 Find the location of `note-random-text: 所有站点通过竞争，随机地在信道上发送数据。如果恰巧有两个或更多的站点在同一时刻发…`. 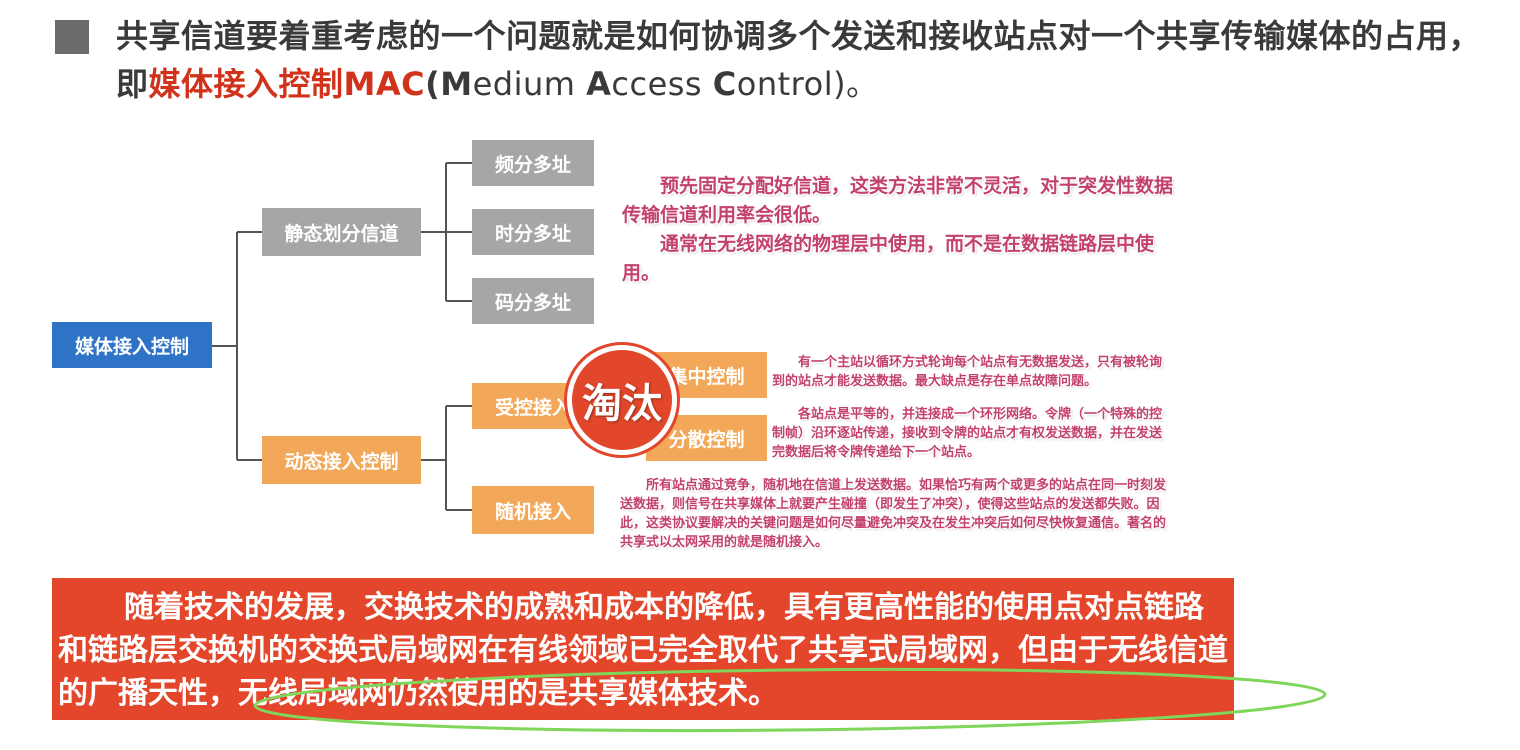

note-random-text: 所有站点通过竞争，随机地在信道上发送数据。如果恰巧有两个或更多的站点在同一时刻发… is located at coordinates (893, 514).